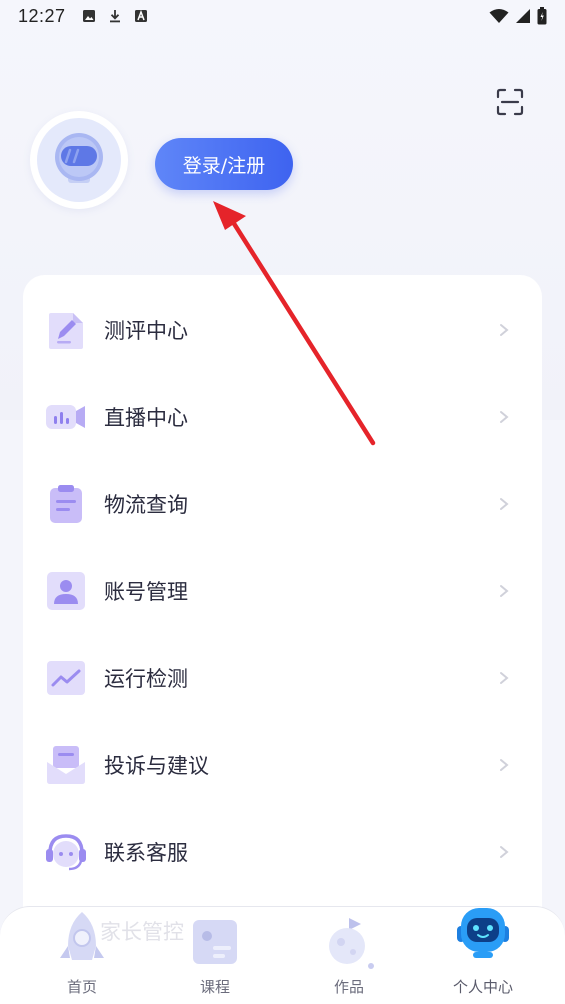 This screenshot has width=565, height=1004. I want to click on notification-icons, so click(115, 16).